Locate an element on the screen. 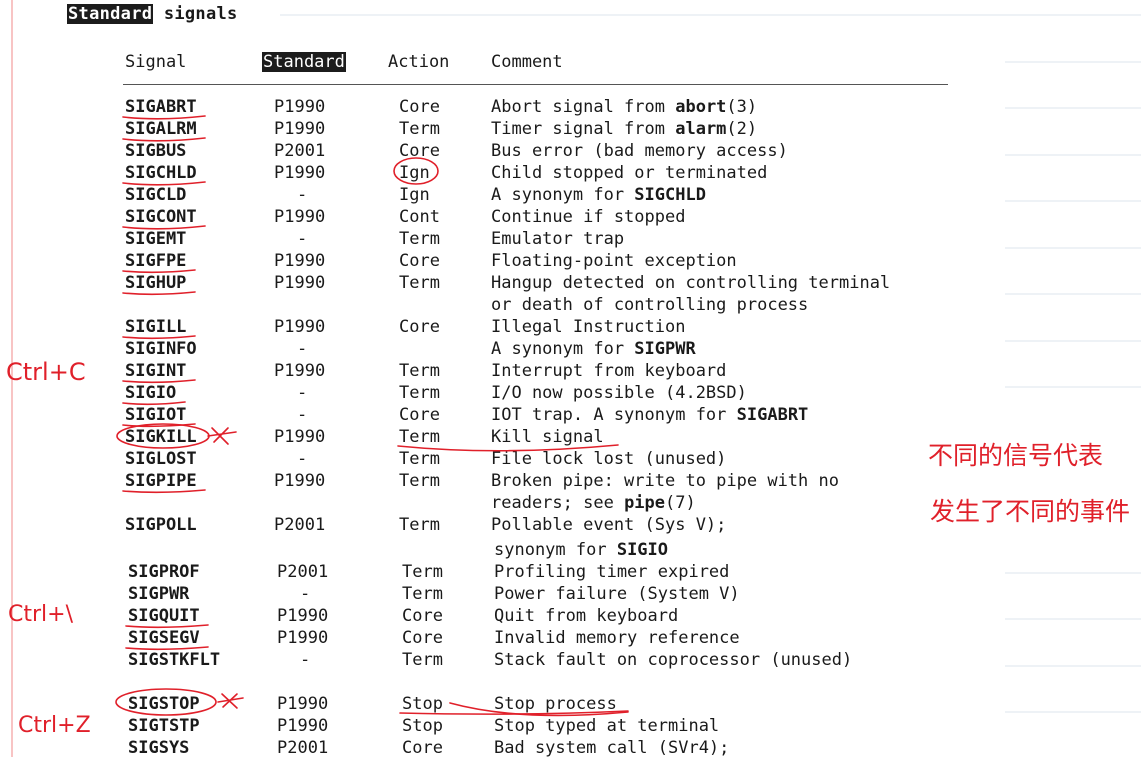 The image size is (1141, 759). signal-comment: Quit from keyboard is located at coordinates (586, 616).